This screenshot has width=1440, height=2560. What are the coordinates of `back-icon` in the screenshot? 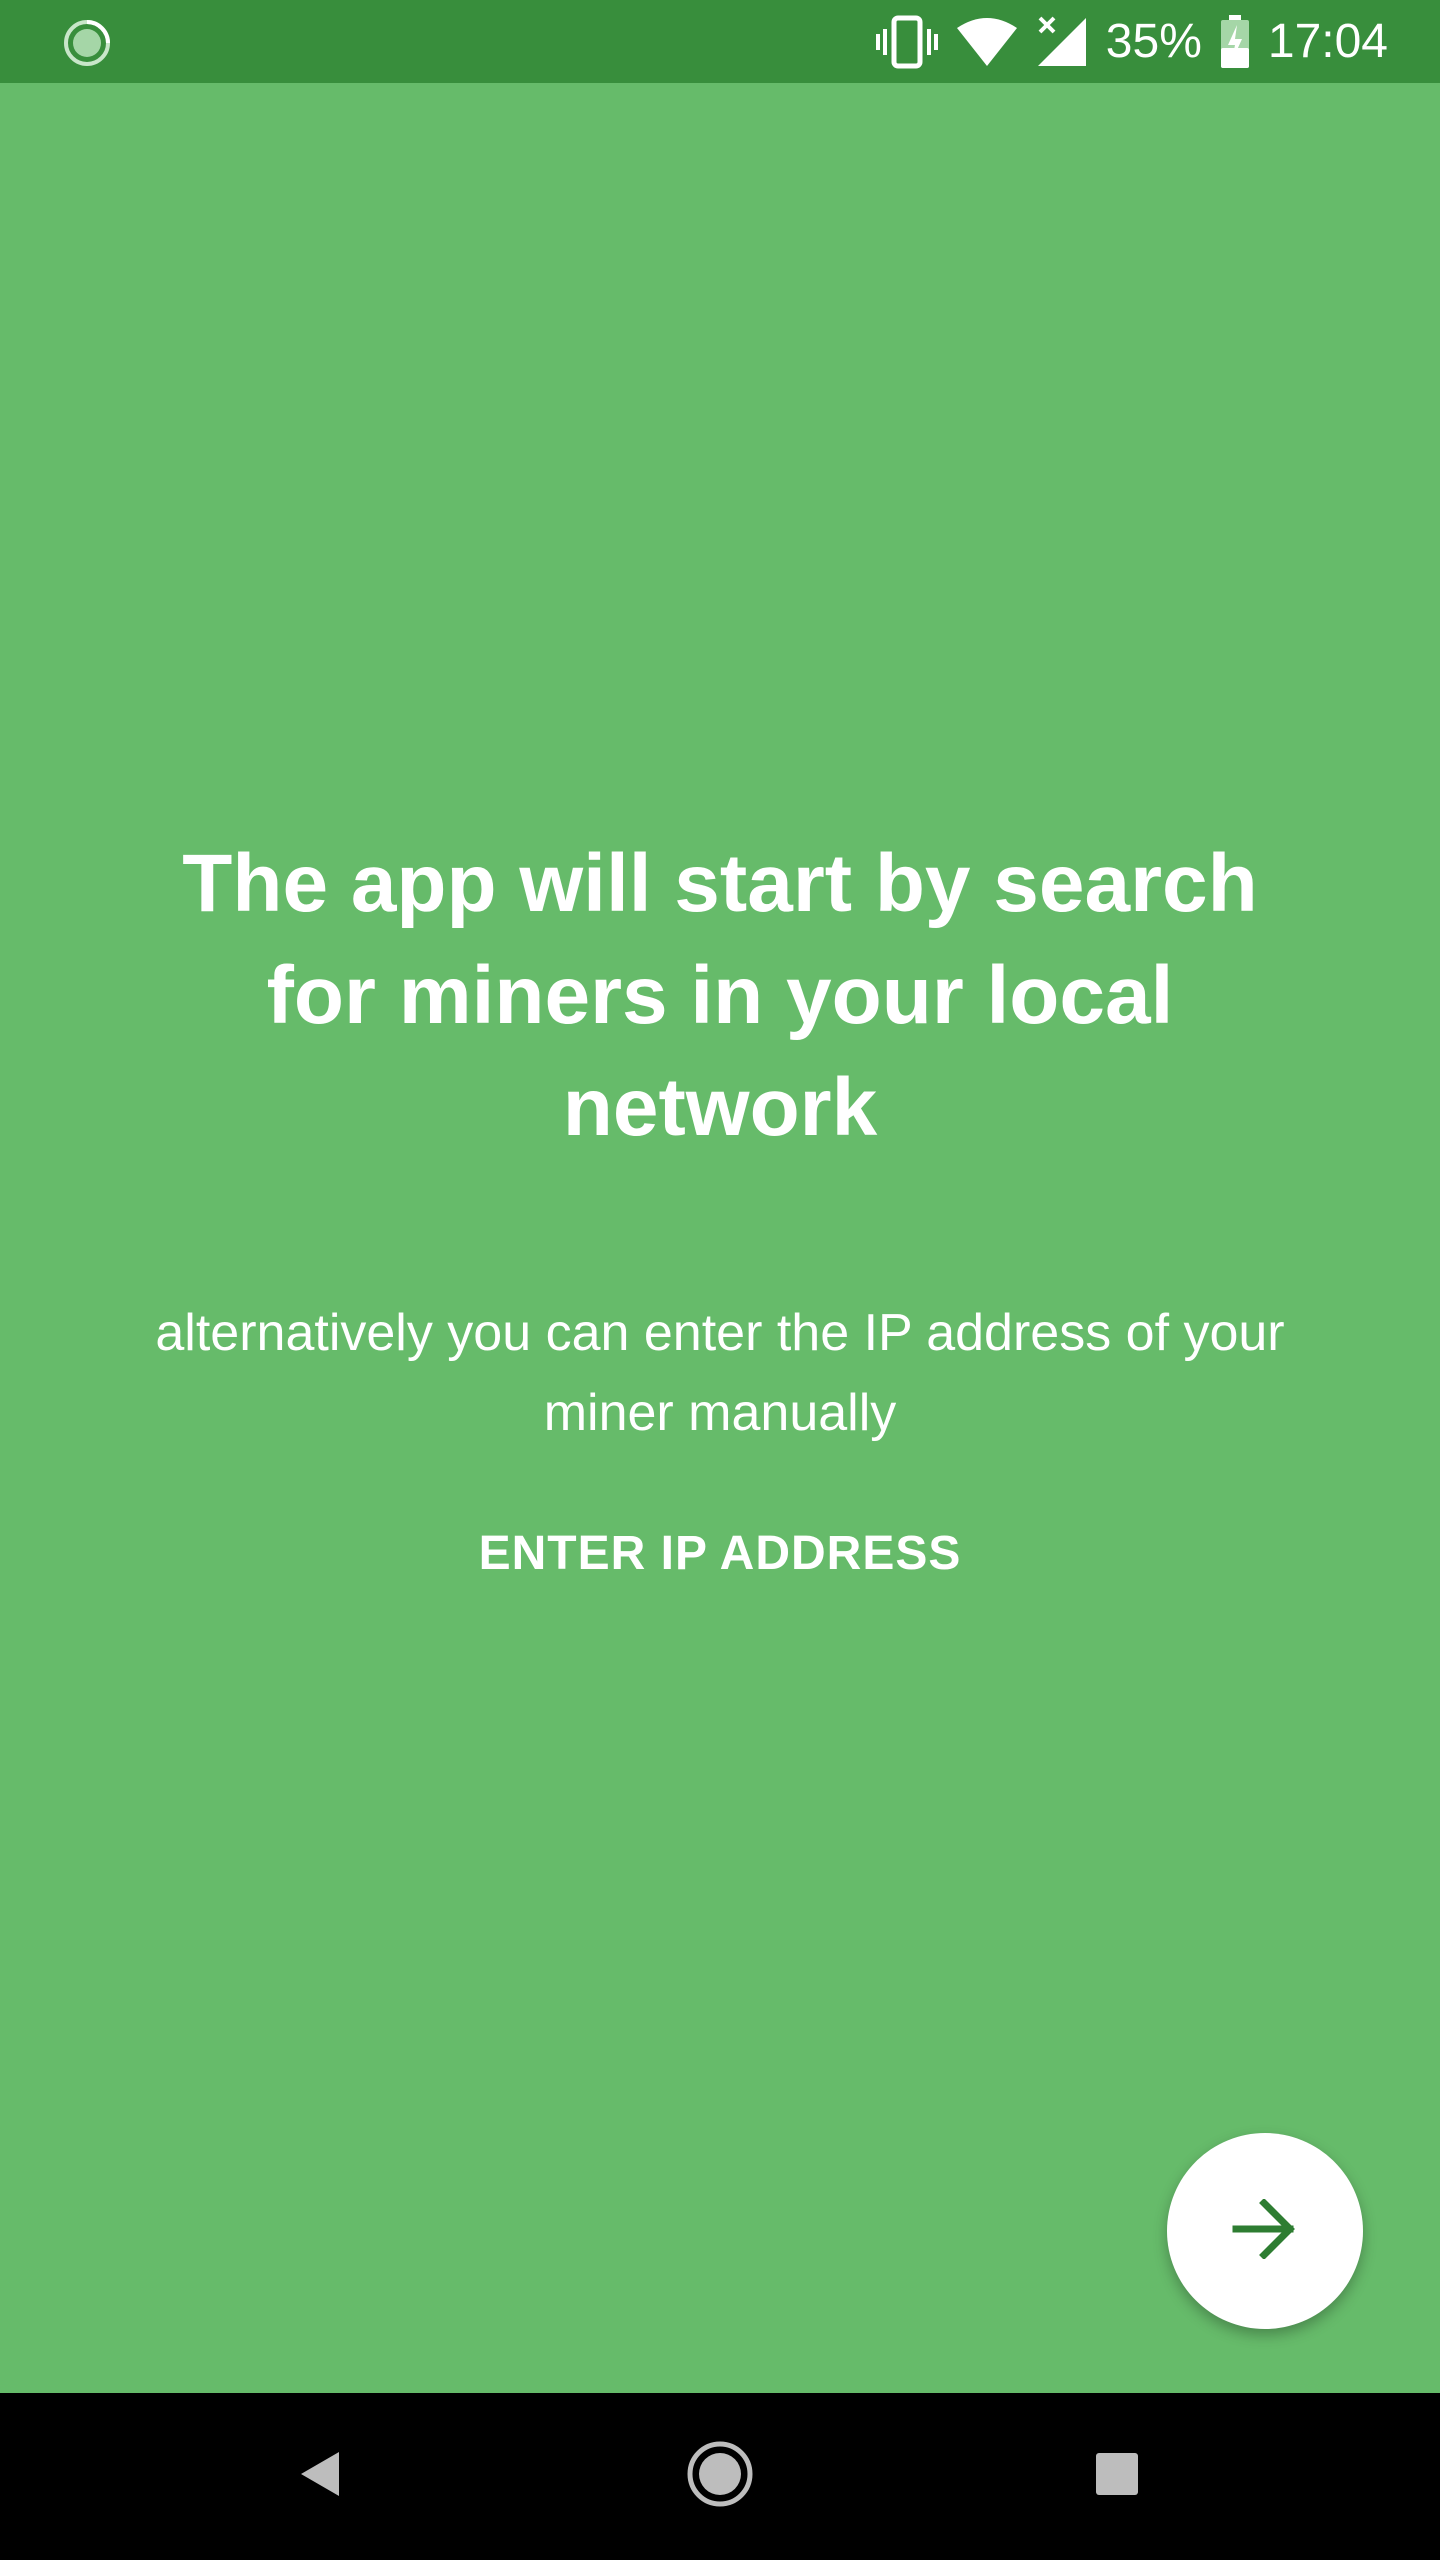 It's located at (320, 2476).